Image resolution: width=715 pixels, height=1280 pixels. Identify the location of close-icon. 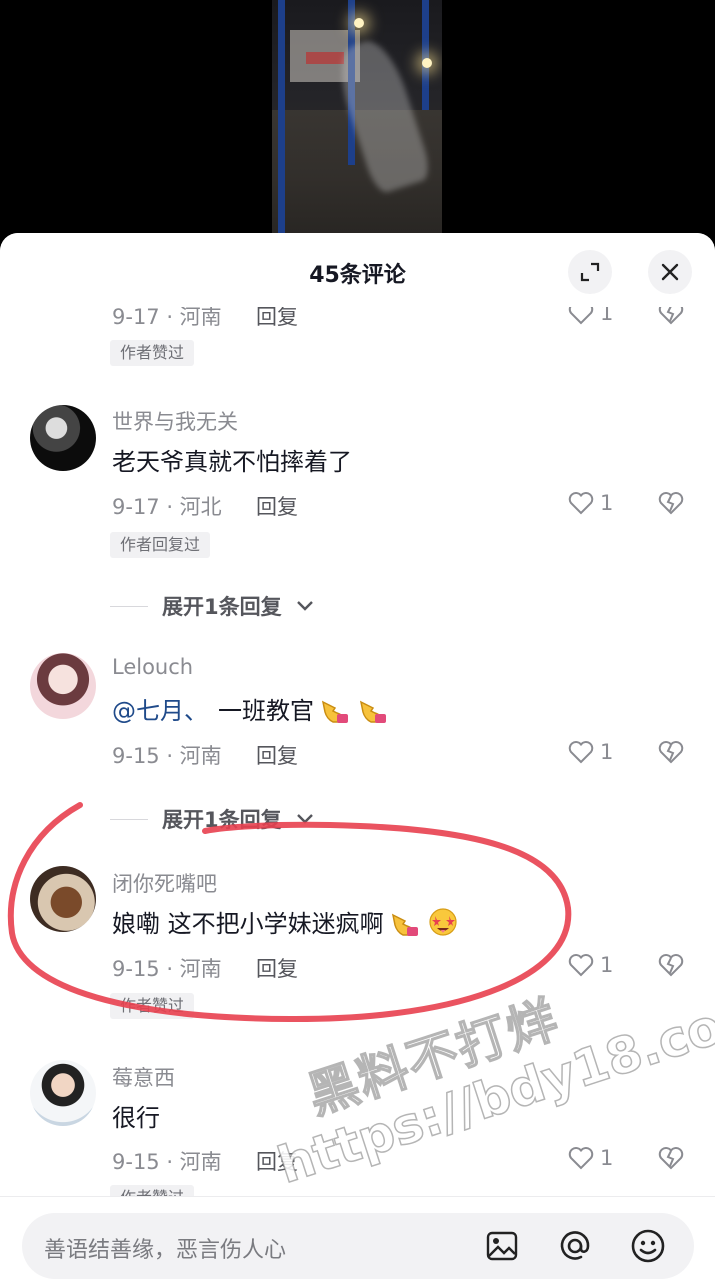
(670, 272).